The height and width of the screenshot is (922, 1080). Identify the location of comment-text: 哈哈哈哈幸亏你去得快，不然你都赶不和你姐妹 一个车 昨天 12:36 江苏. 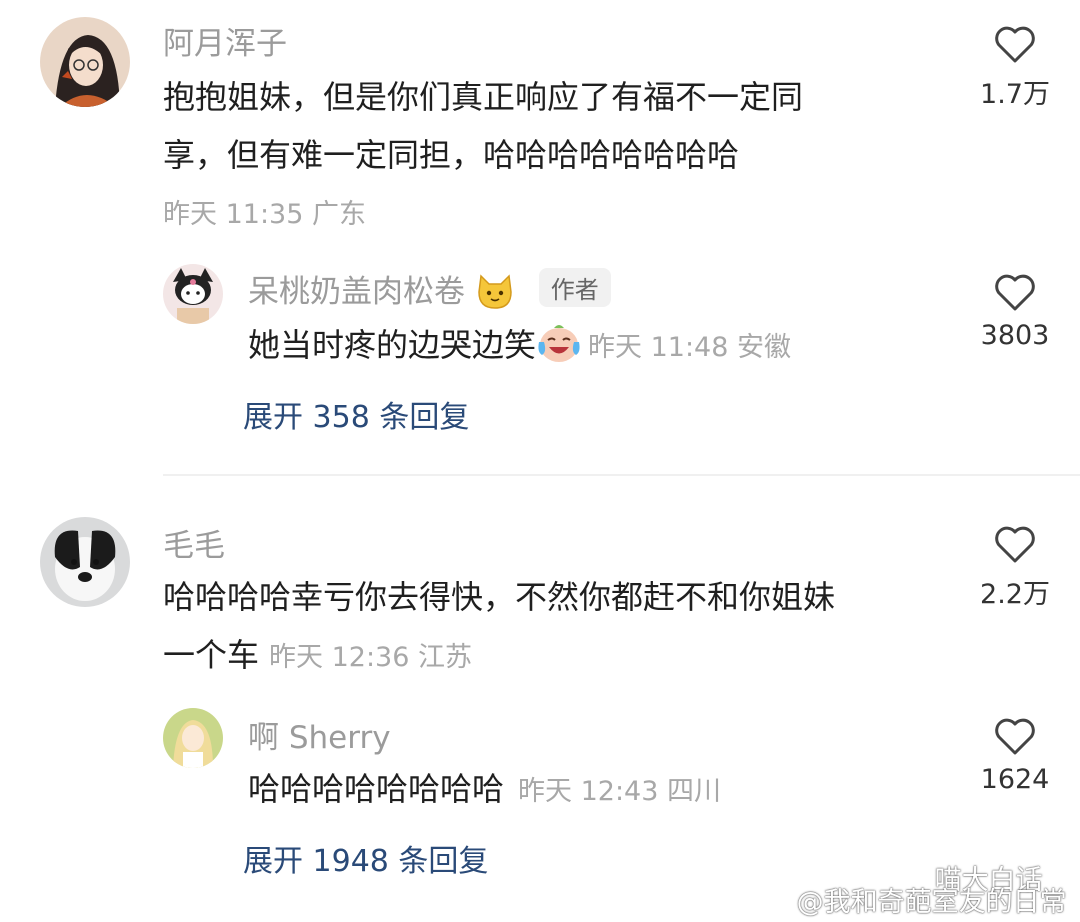
(558, 627).